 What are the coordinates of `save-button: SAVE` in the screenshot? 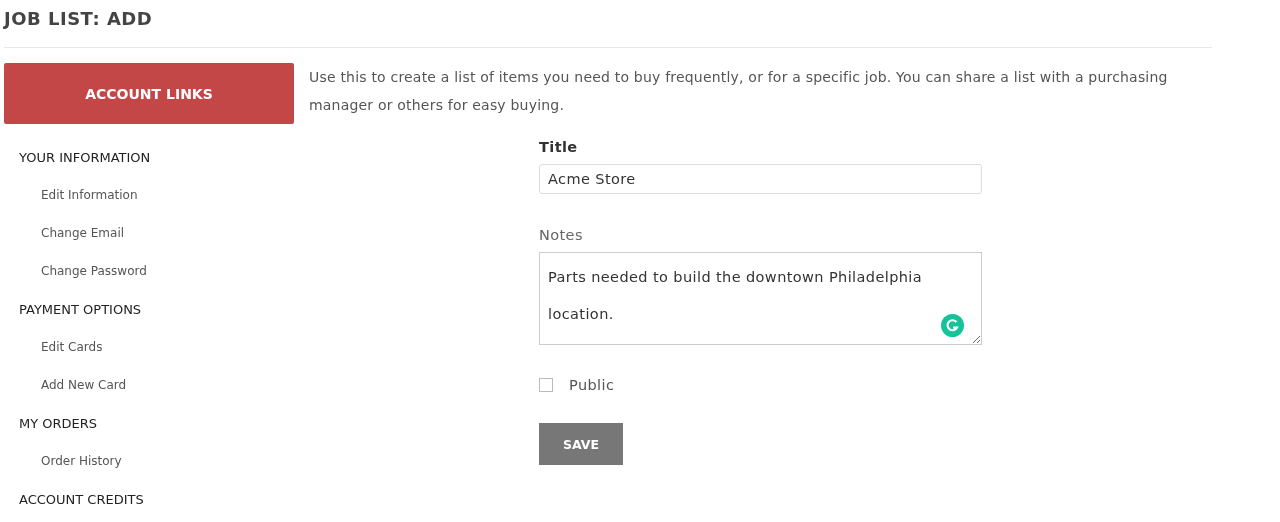 It's located at (581, 444).